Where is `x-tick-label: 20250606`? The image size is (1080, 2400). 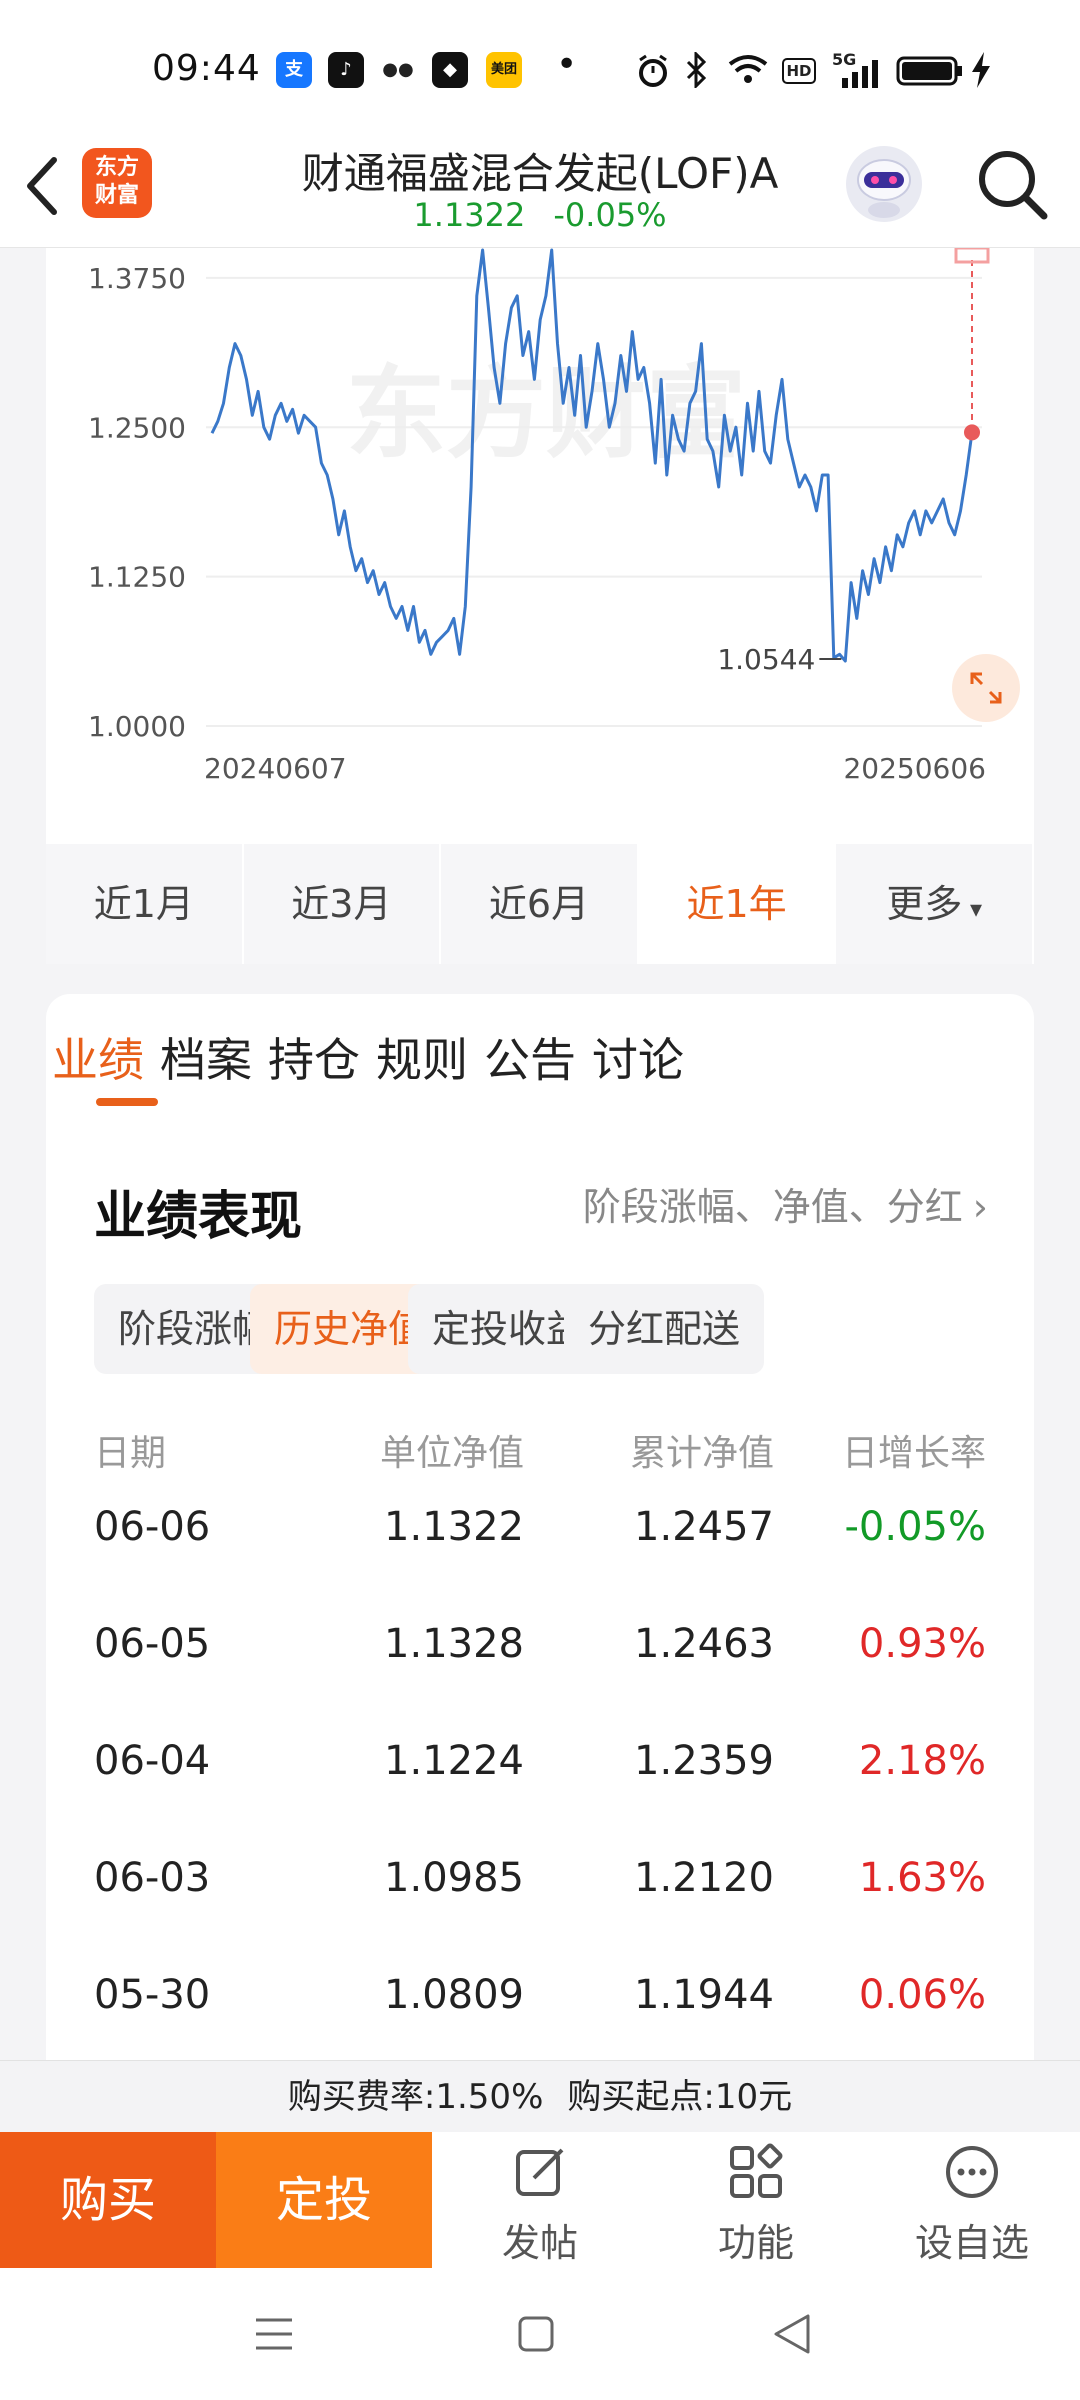
x-tick-label: 20250606 is located at coordinates (914, 768).